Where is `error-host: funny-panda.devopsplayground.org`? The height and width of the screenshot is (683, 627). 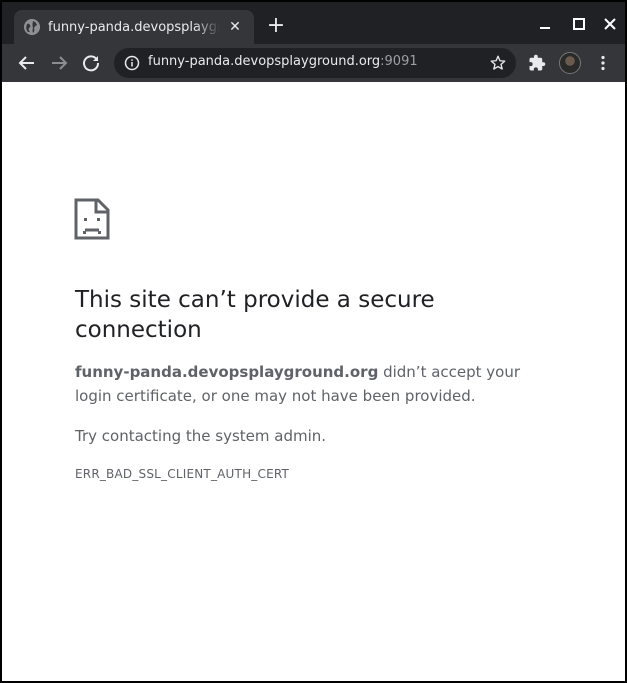
error-host: funny-panda.devopsplayground.org is located at coordinates (227, 372).